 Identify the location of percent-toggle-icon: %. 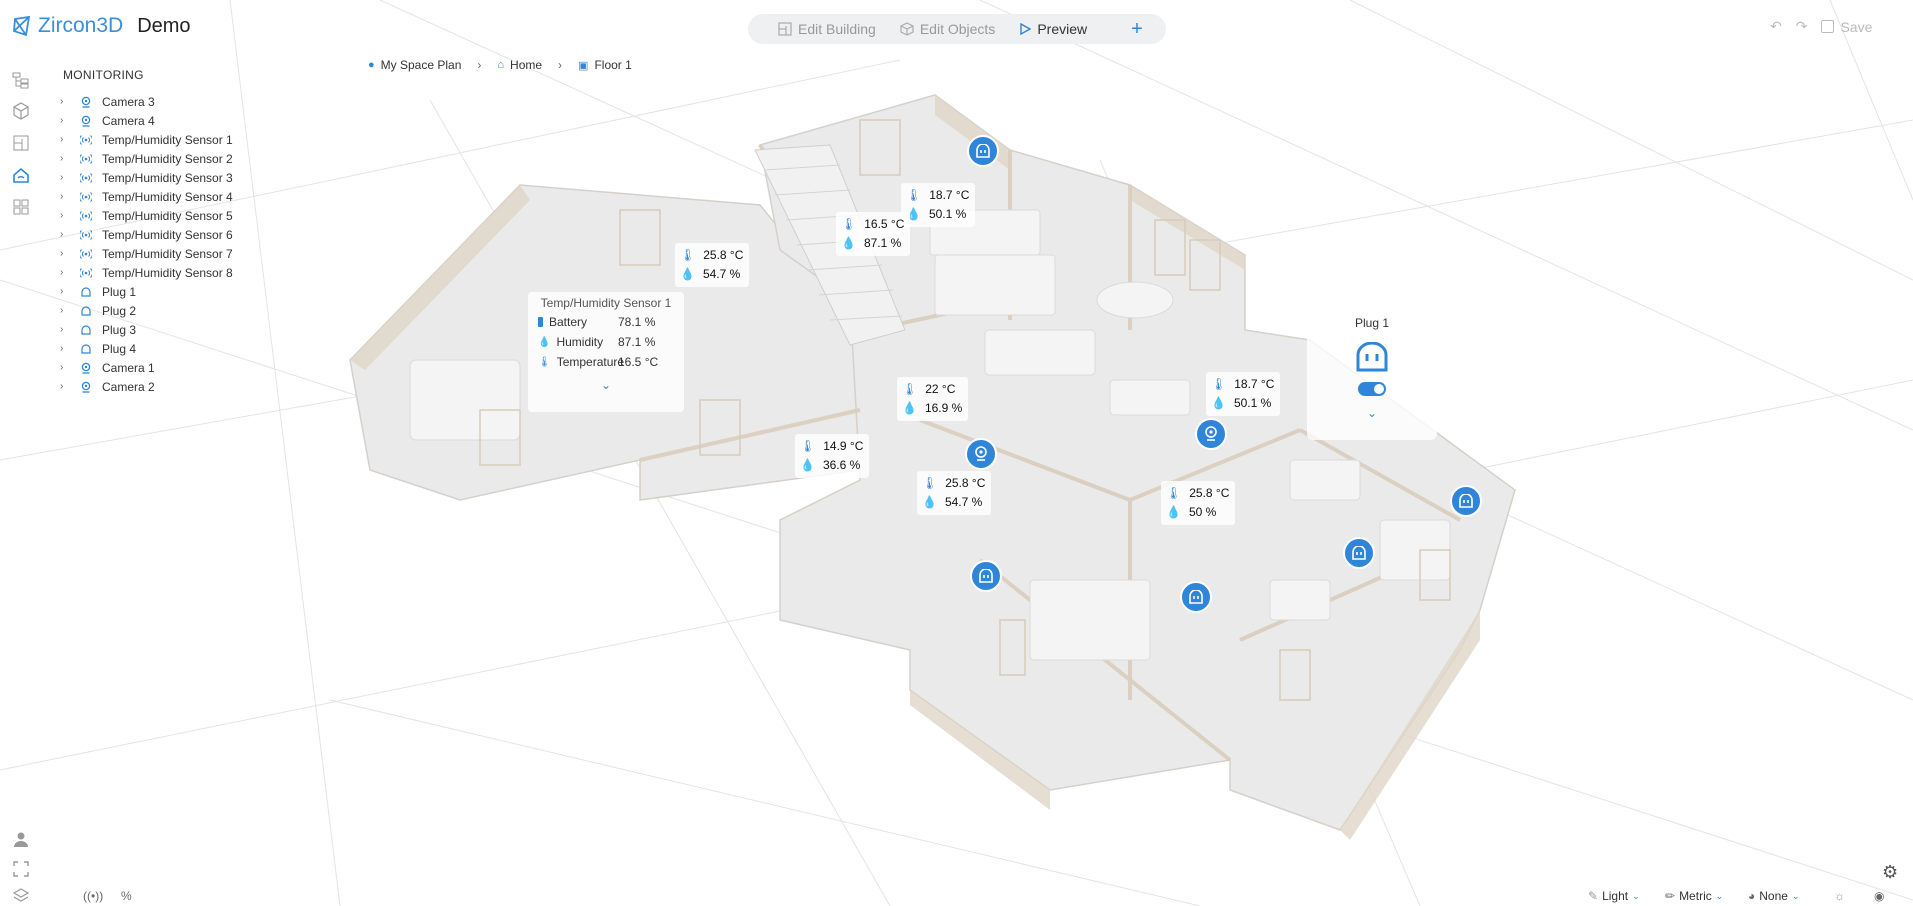
(126, 896).